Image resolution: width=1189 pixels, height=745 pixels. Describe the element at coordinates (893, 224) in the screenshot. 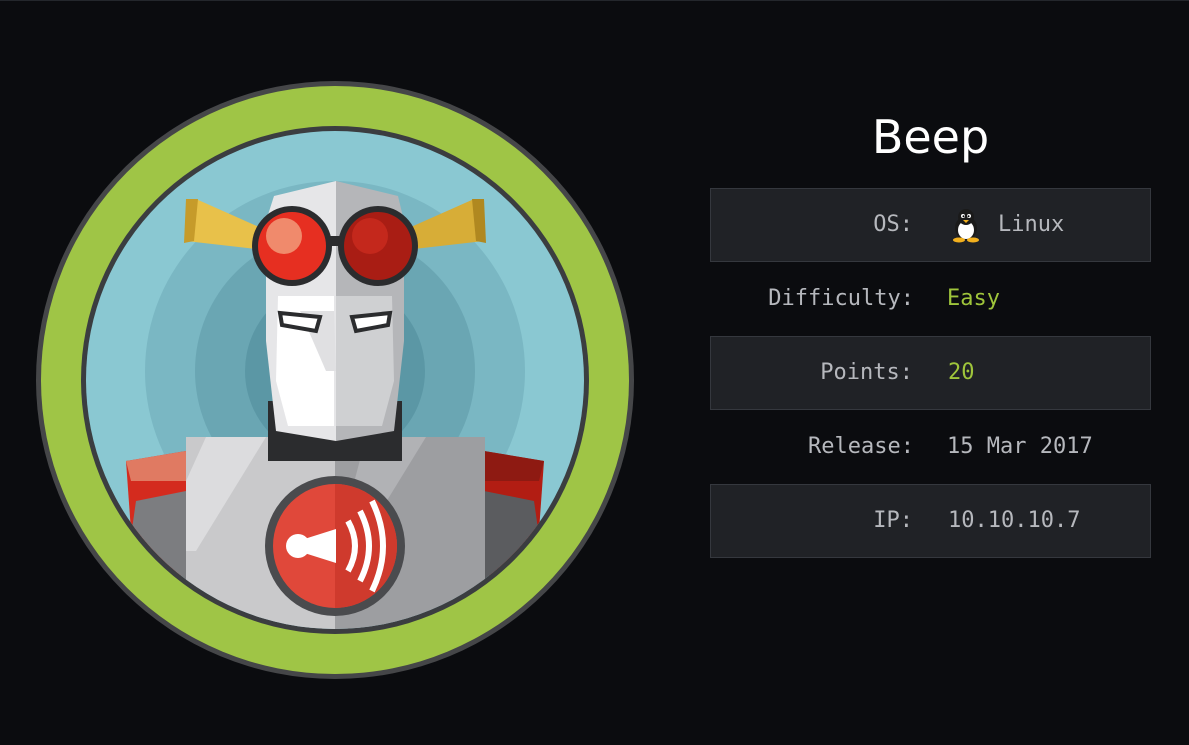

I see `os-label: OS:` at that location.